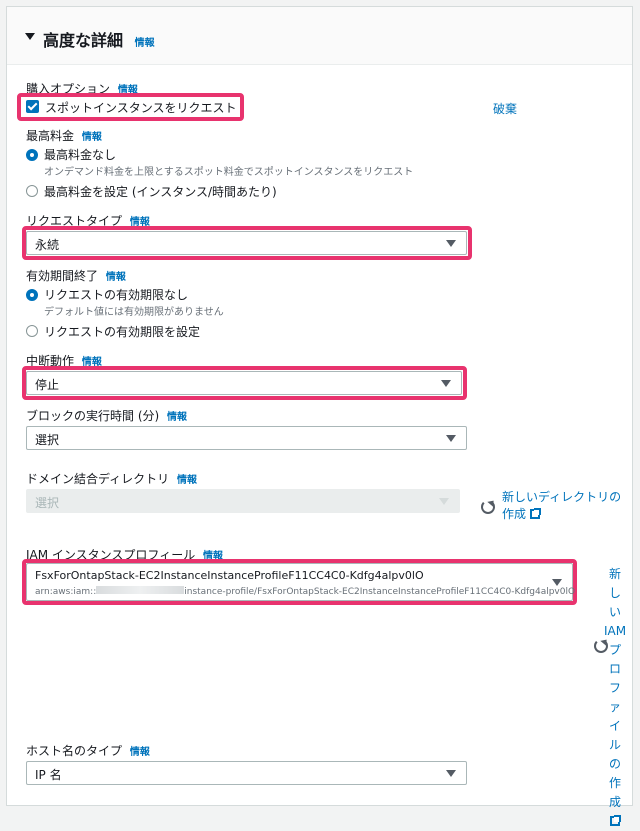  I want to click on expiry-info-link: 情報, so click(116, 277).